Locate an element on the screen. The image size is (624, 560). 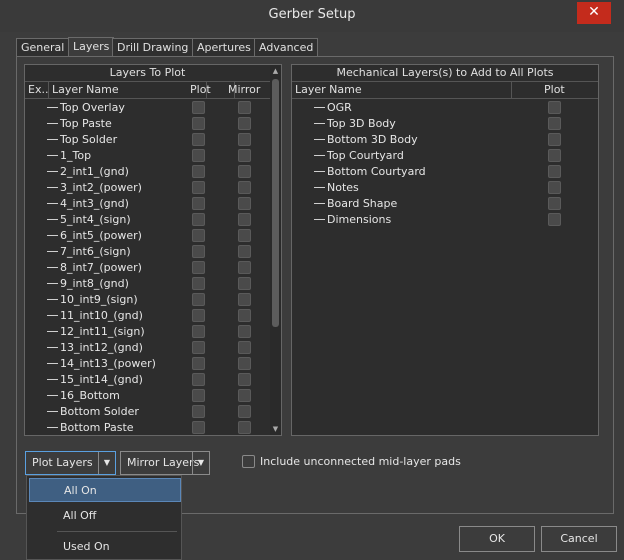
mech-layer-row: Notes is located at coordinates (445, 188).